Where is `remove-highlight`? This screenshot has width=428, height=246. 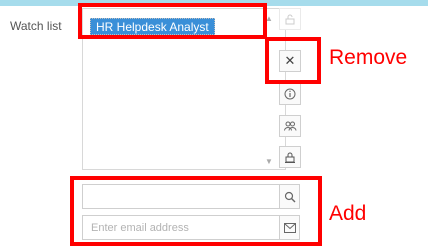 remove-highlight is located at coordinates (293, 60).